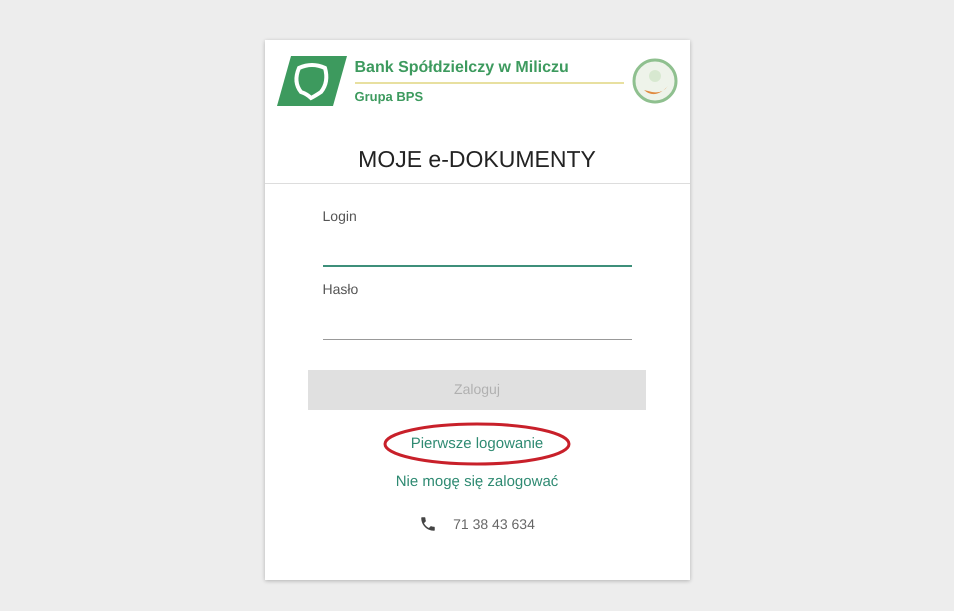  What do you see at coordinates (477, 481) in the screenshot?
I see `link: Nie mogę się zalogować` at bounding box center [477, 481].